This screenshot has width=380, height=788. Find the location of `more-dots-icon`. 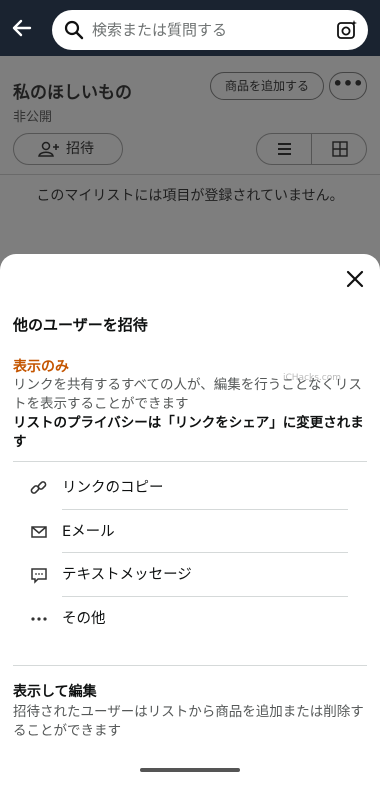

more-dots-icon is located at coordinates (39, 619).